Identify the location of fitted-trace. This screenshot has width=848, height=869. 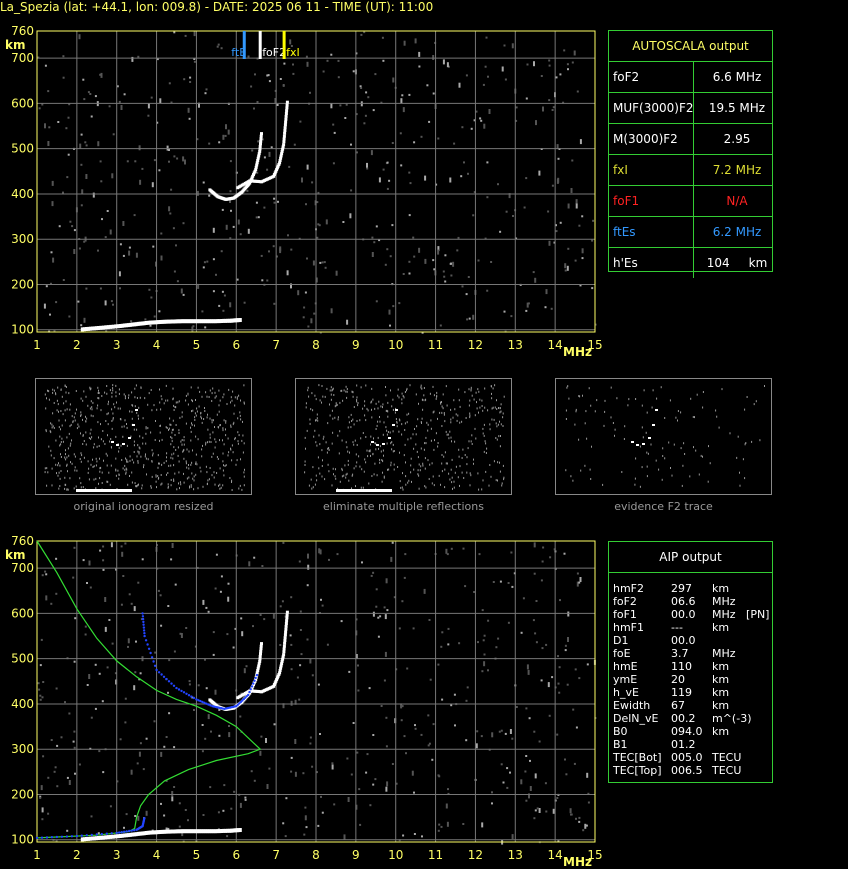
(147, 726).